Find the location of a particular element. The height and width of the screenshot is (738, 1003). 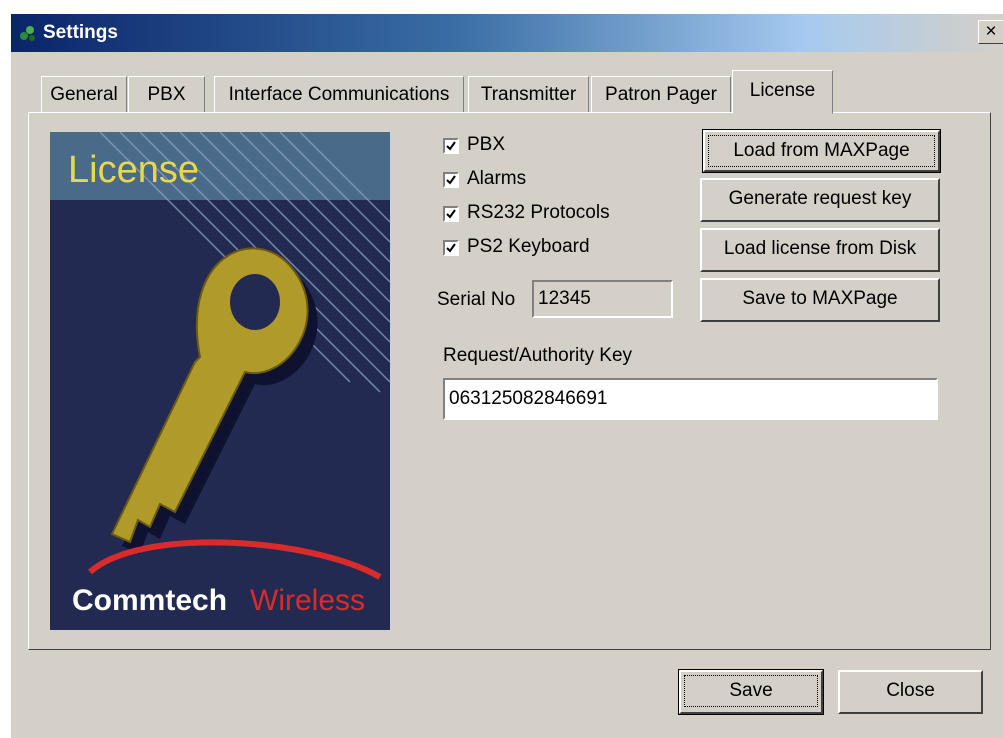

save-button-label: Save is located at coordinates (751, 691).